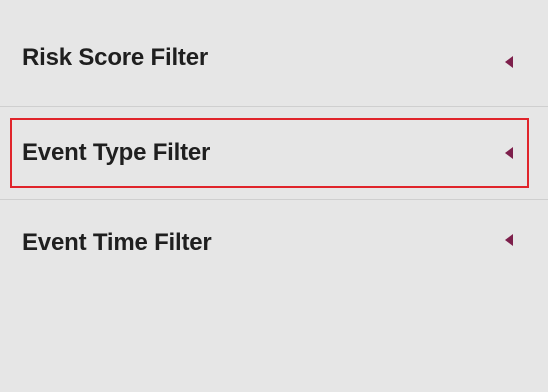 This screenshot has height=392, width=548. Describe the element at coordinates (116, 152) in the screenshot. I see `filter-item-label: Event Type Filter` at that location.